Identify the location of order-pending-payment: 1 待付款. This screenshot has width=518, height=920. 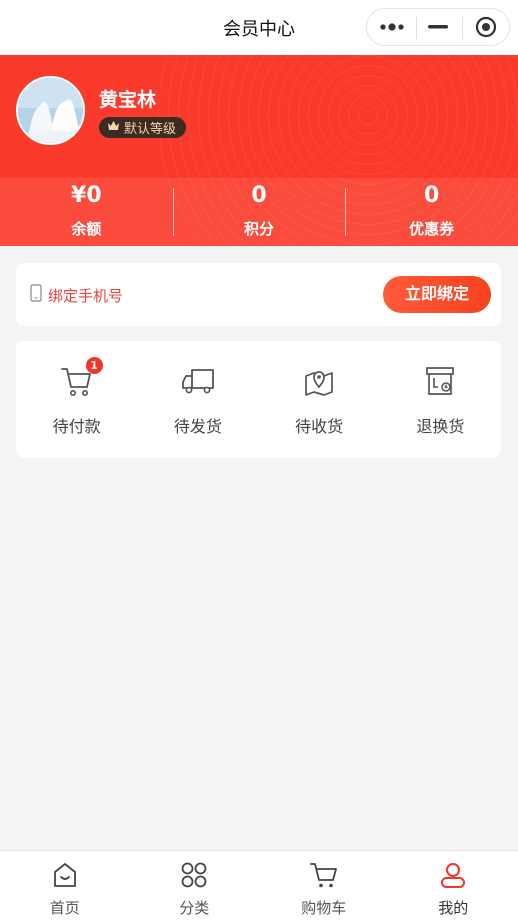
(76, 399).